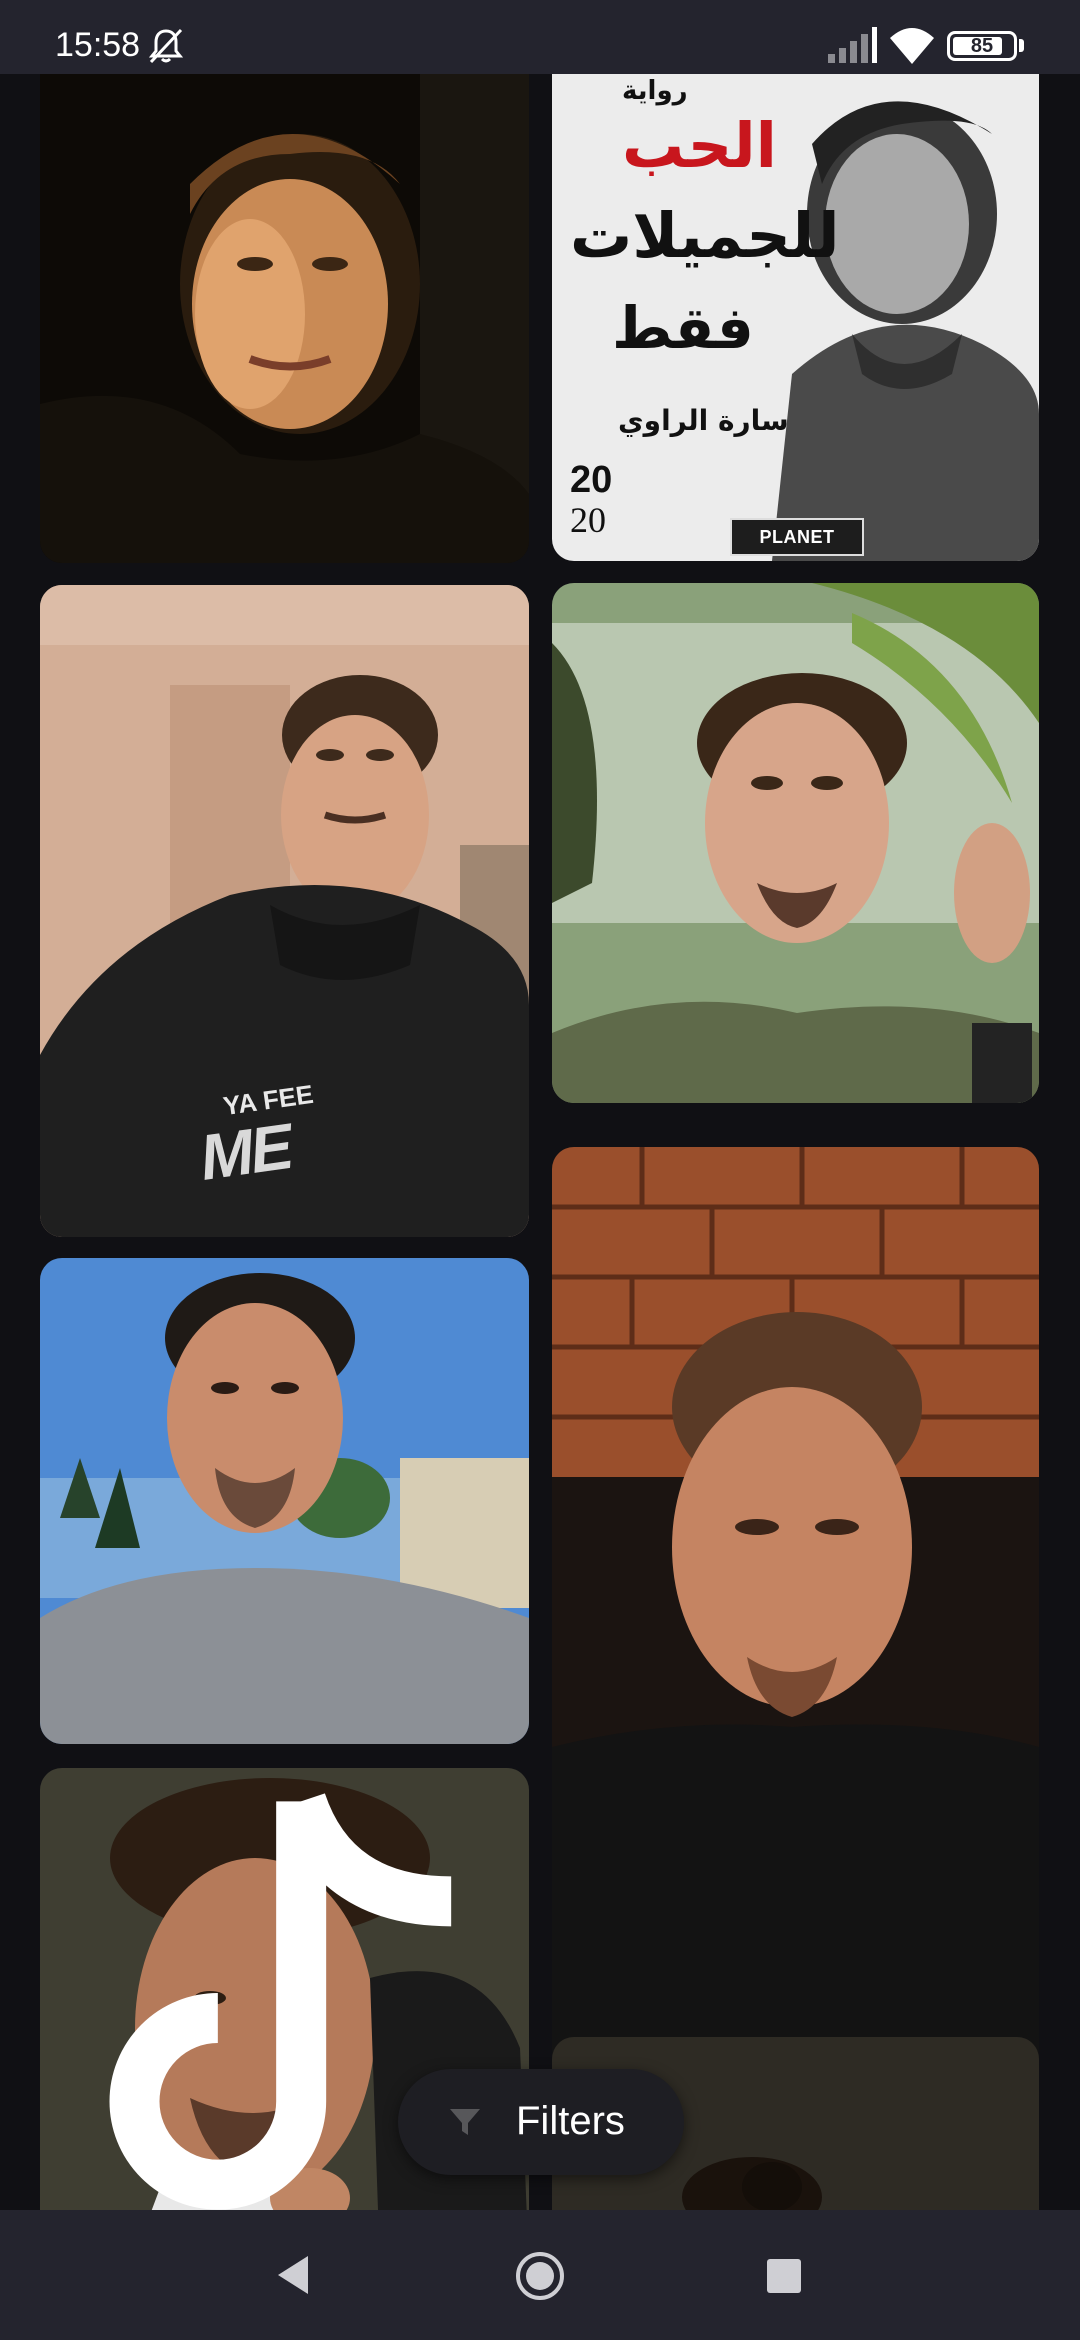 The image size is (1080, 2340). Describe the element at coordinates (166, 46) in the screenshot. I see `bell-off-icon` at that location.